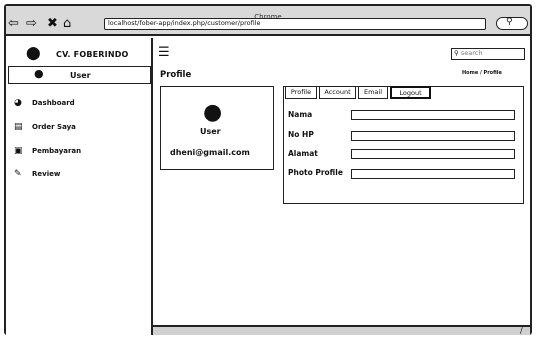 This screenshot has width=536, height=338. What do you see at coordinates (54, 127) in the screenshot?
I see `sidebar-item-label: Order Saya` at bounding box center [54, 127].